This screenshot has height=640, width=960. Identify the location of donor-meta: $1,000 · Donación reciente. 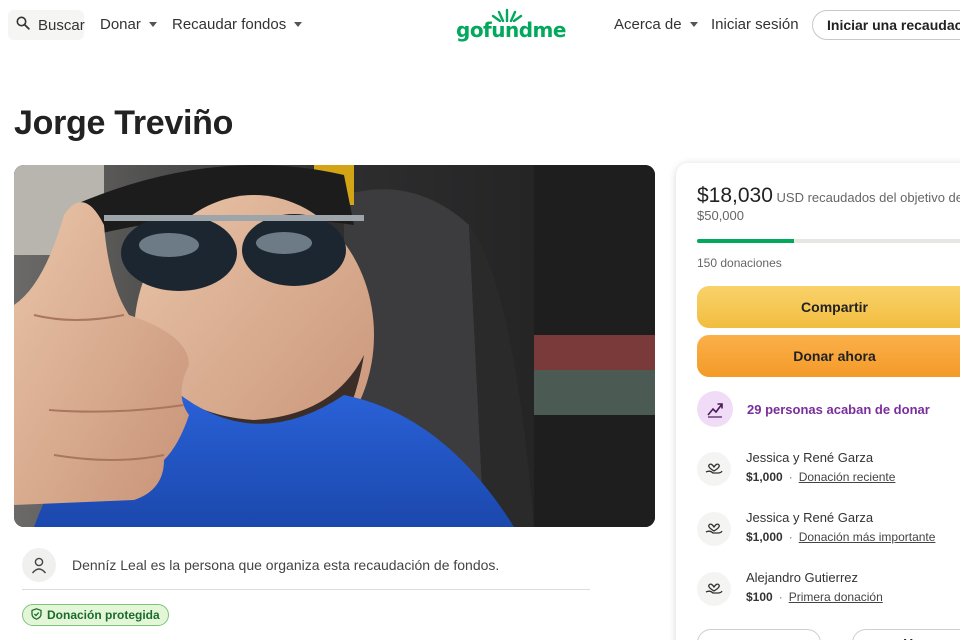
(820, 477).